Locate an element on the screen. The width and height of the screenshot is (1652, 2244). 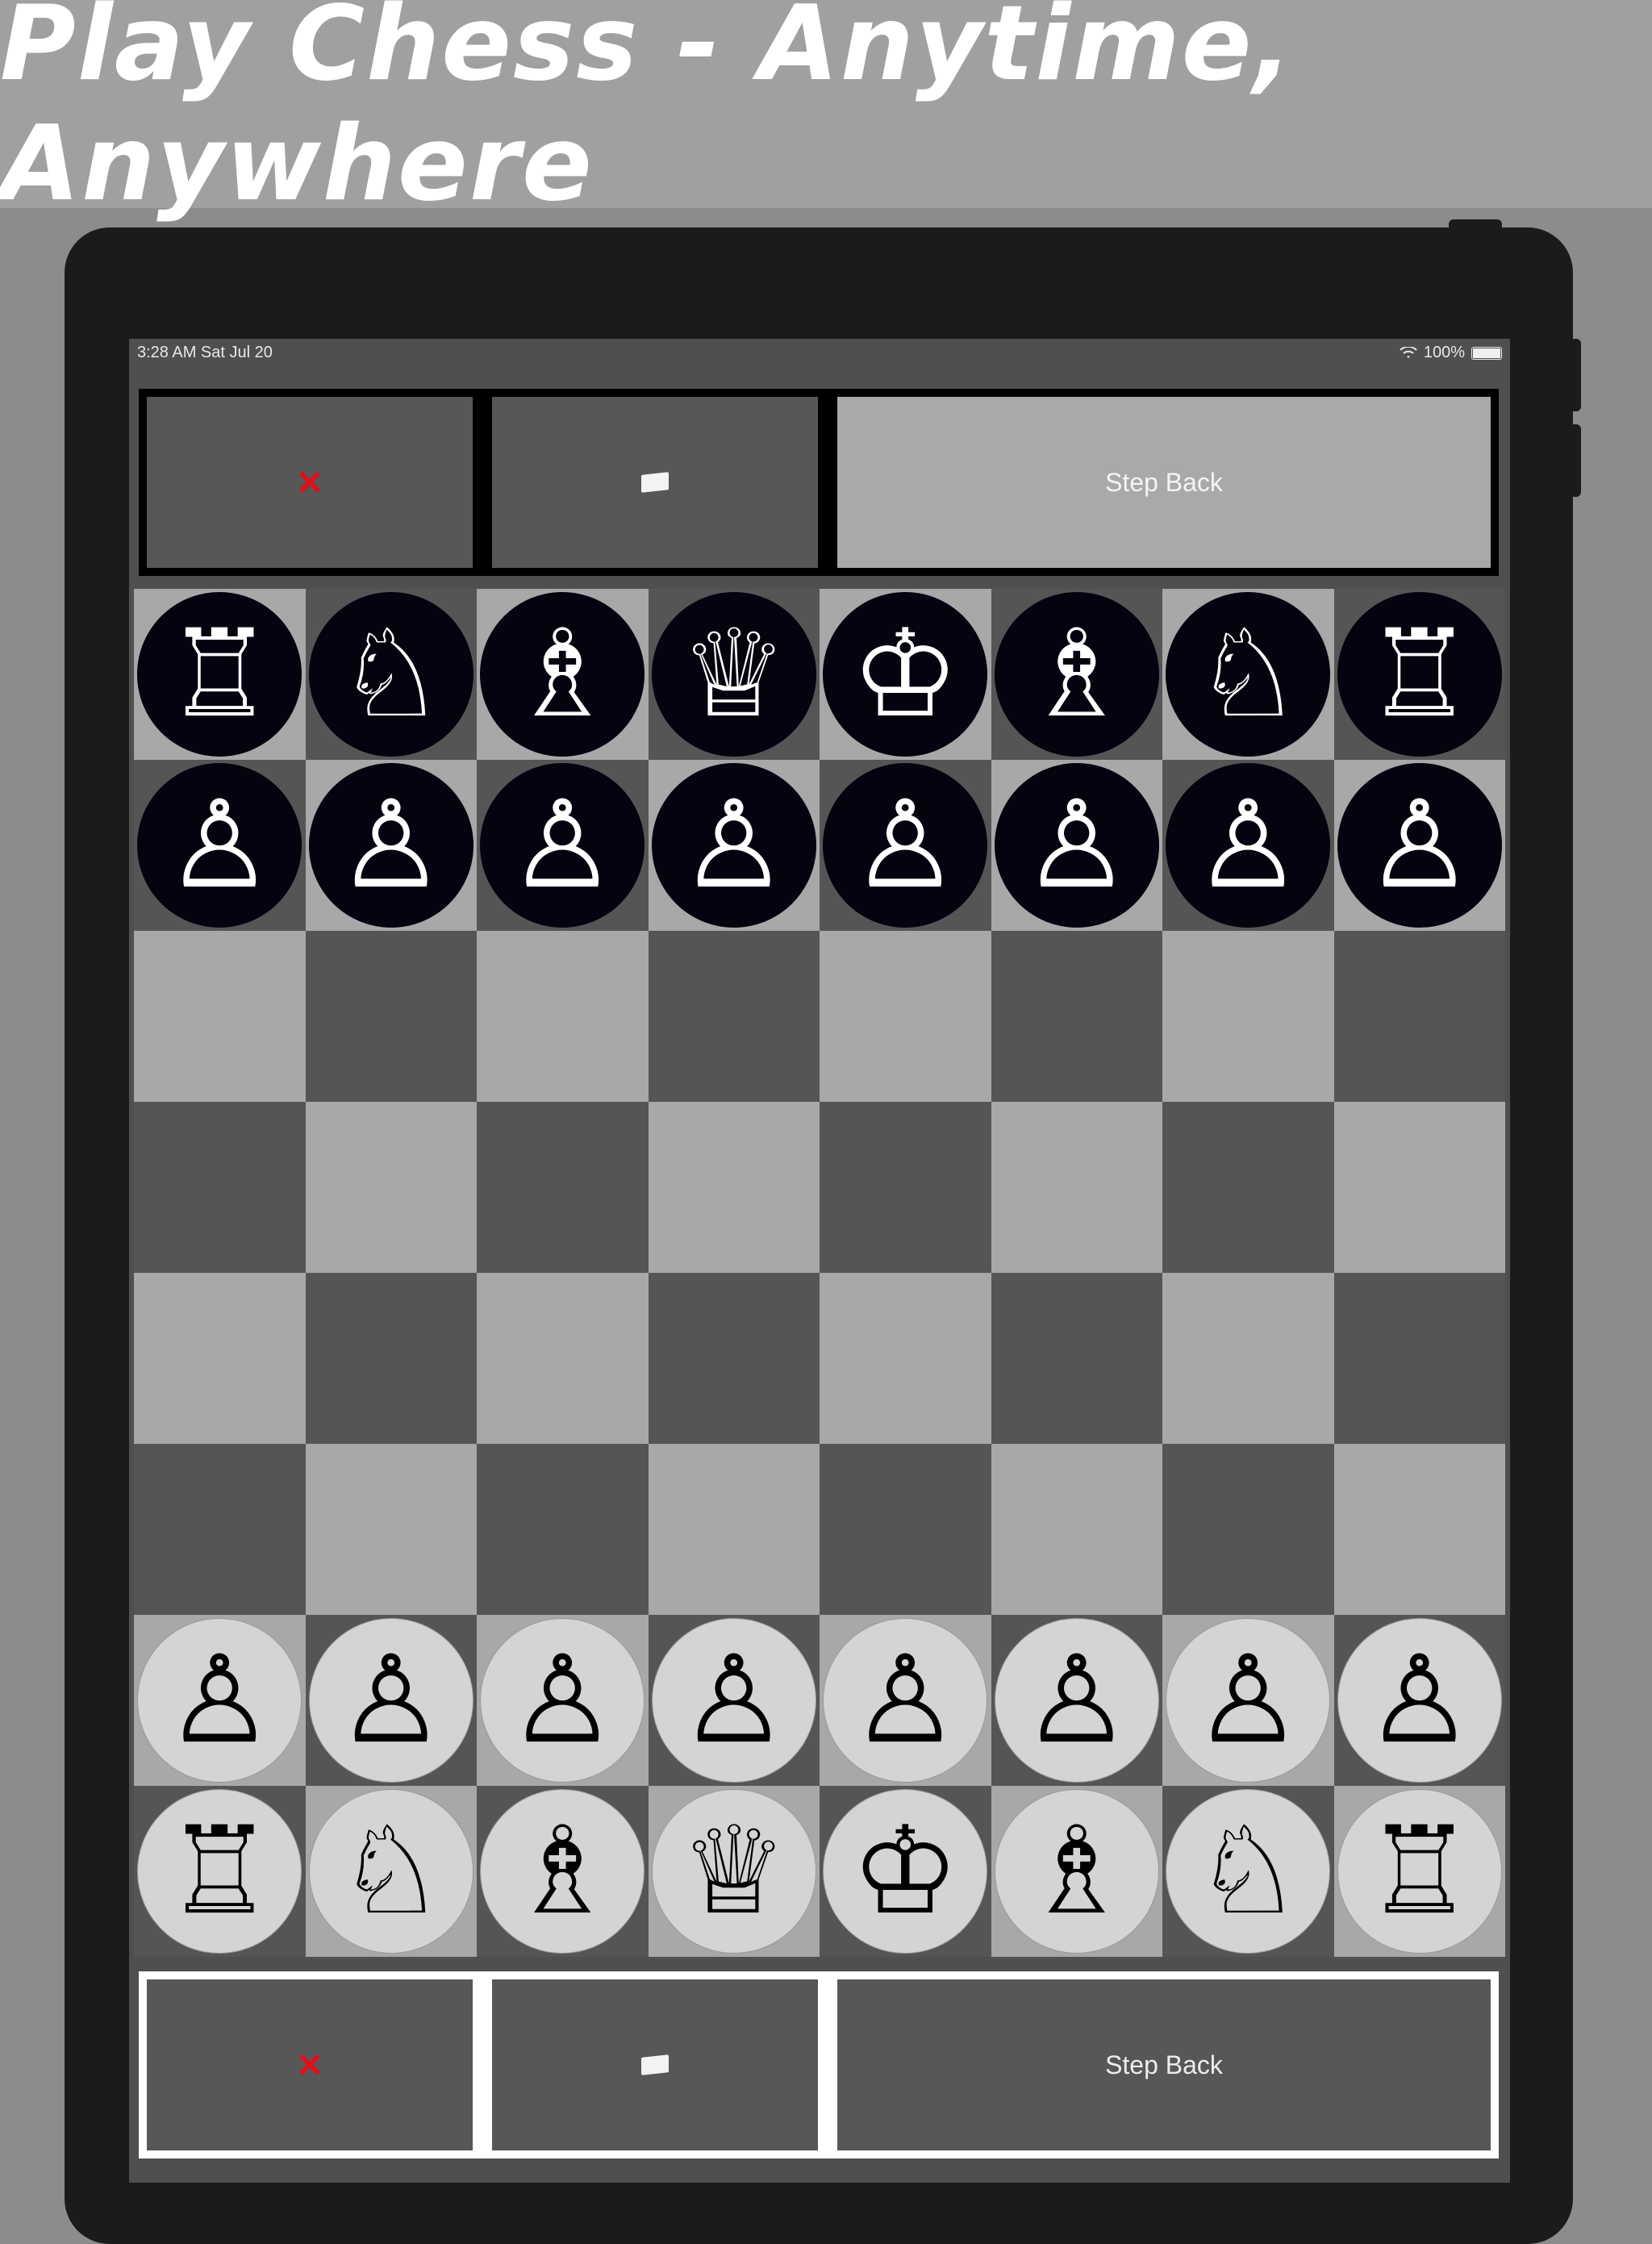
black-queen-icon: ♕ is located at coordinates (733, 675).